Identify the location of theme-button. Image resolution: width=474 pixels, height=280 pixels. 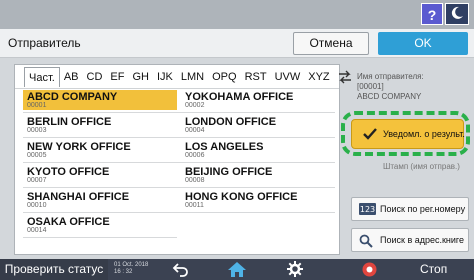
(457, 14).